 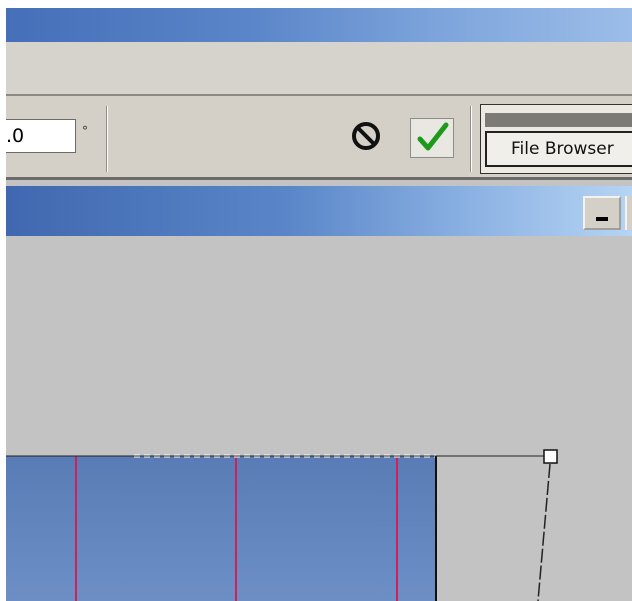 I want to click on commit-transform-button, so click(x=432, y=138).